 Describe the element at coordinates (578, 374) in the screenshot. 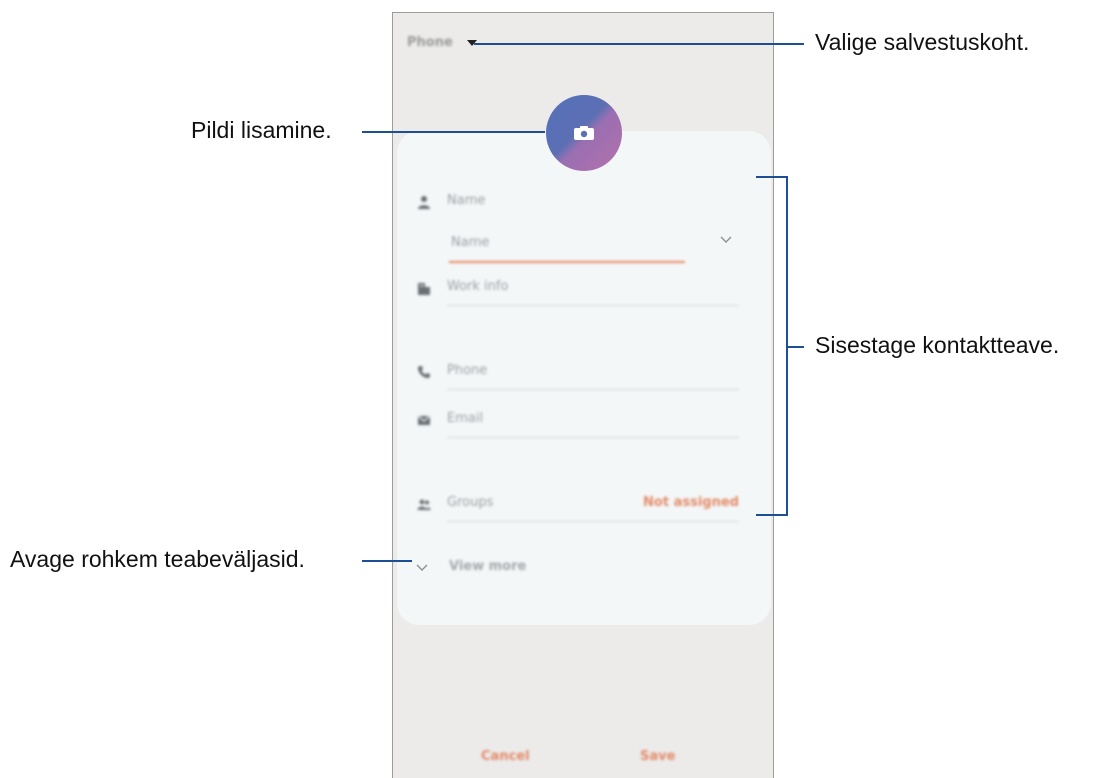

I see `phone-field: Phone` at that location.